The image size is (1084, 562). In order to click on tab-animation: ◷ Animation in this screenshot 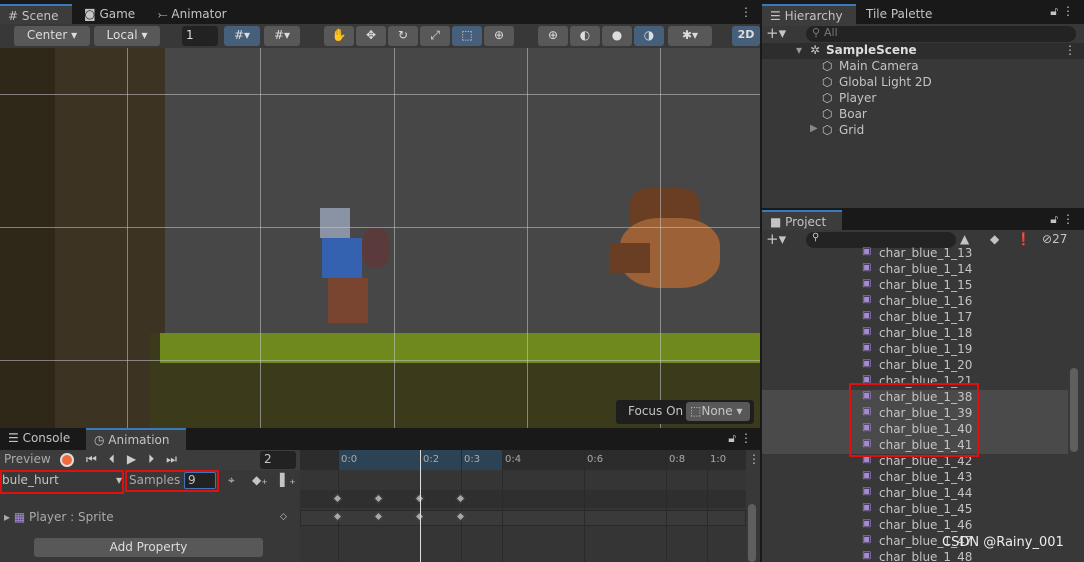, I will do `click(136, 439)`.